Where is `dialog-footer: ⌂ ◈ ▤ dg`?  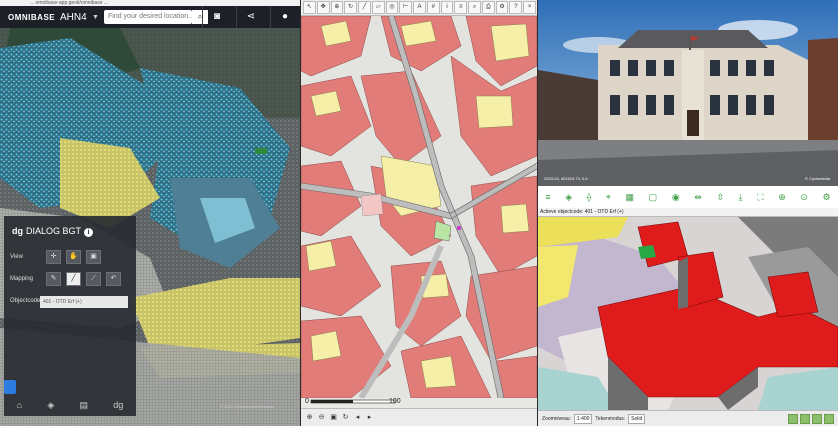
dialog-footer: ⌂ ◈ ▤ dg is located at coordinates (70, 405).